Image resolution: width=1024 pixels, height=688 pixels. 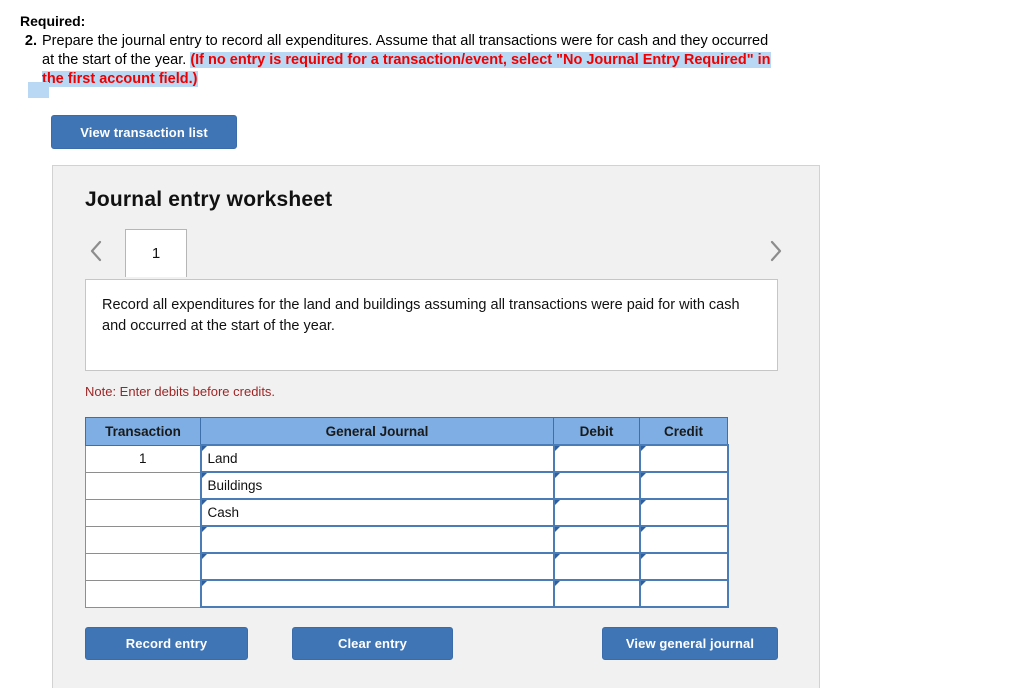 I want to click on column-header-general-journal: General Journal, so click(x=377, y=431).